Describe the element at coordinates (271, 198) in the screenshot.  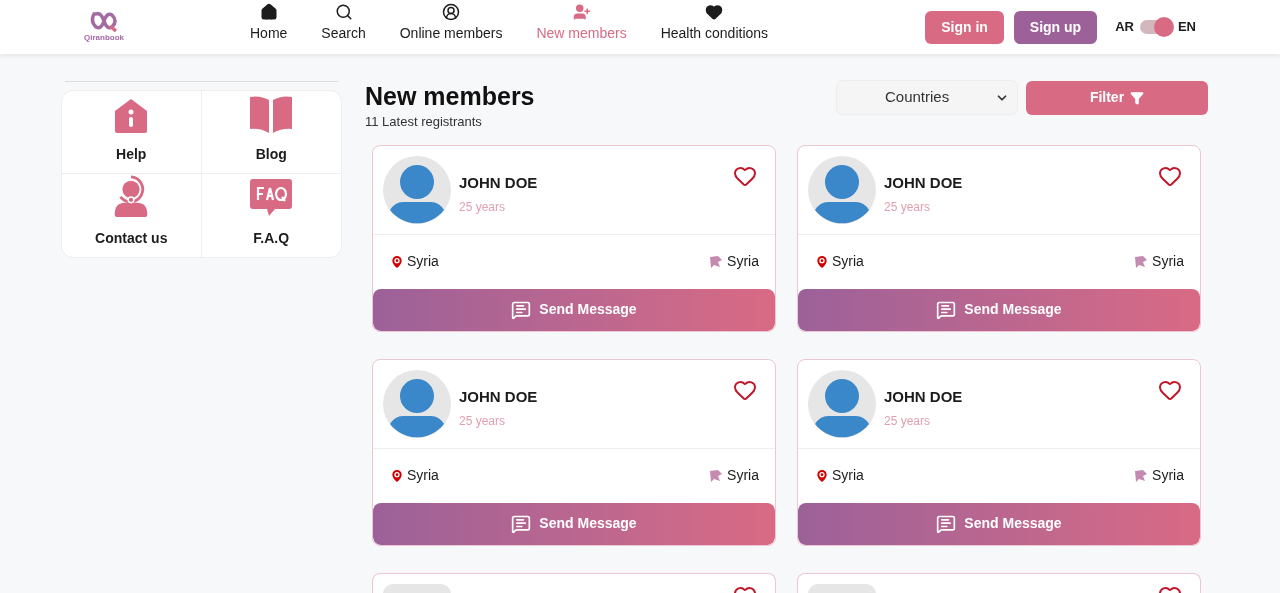
I see `faq-bubble-icon` at that location.